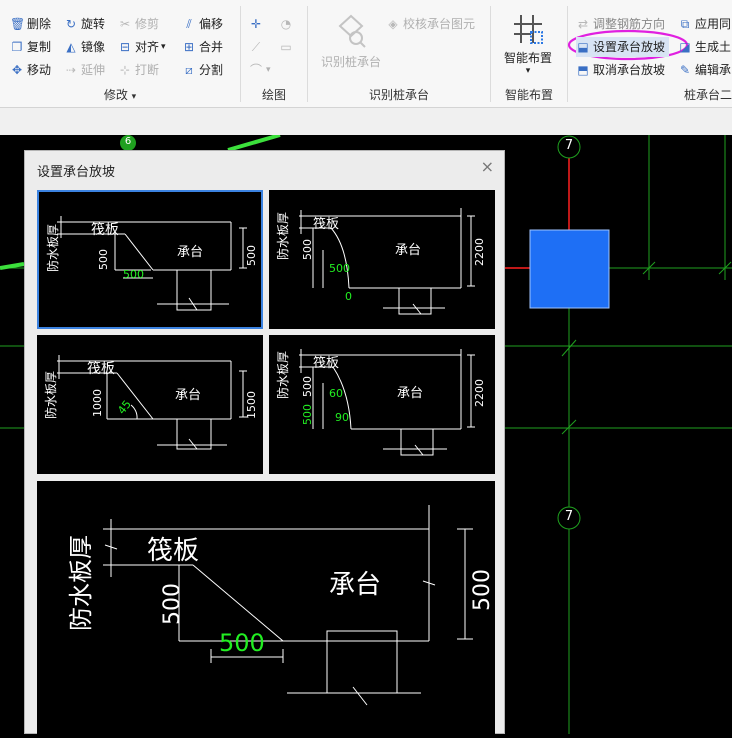 Image resolution: width=732 pixels, height=738 pixels. Describe the element at coordinates (188, 395) in the screenshot. I see `opt3-cap-label: 承台` at that location.